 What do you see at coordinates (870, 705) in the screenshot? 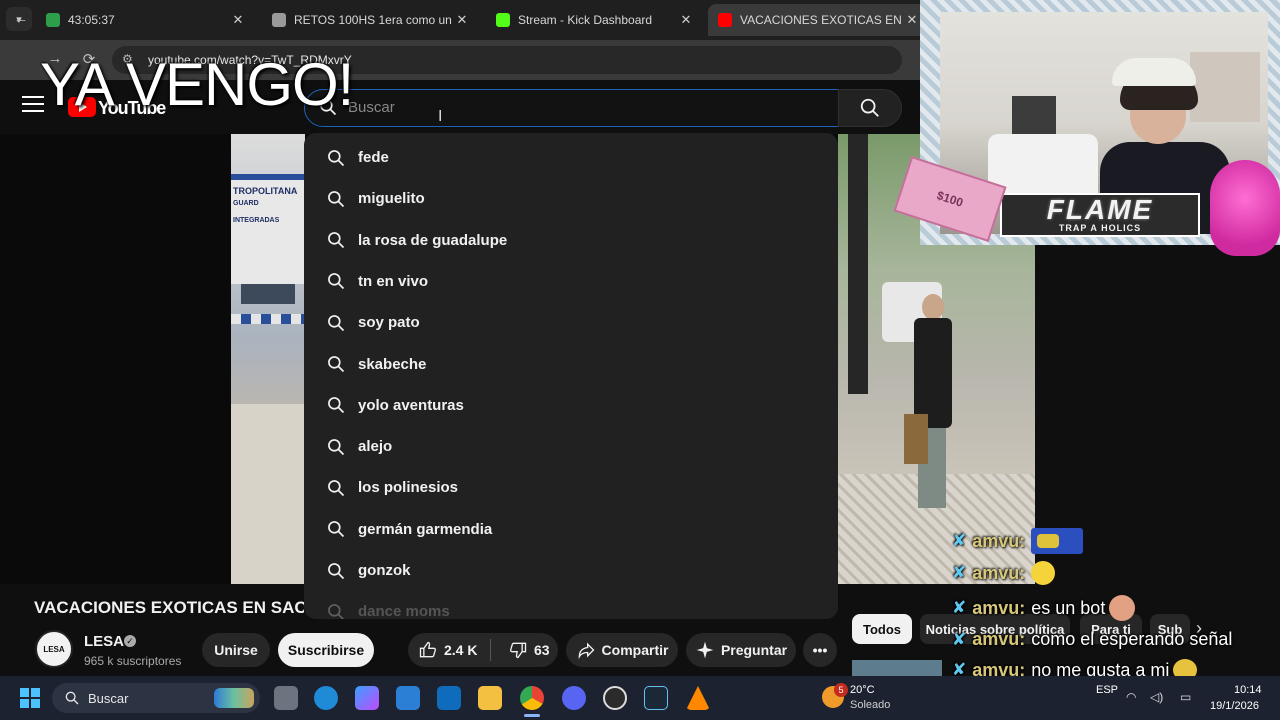
I see `weather-condition: Soleado` at bounding box center [870, 705].